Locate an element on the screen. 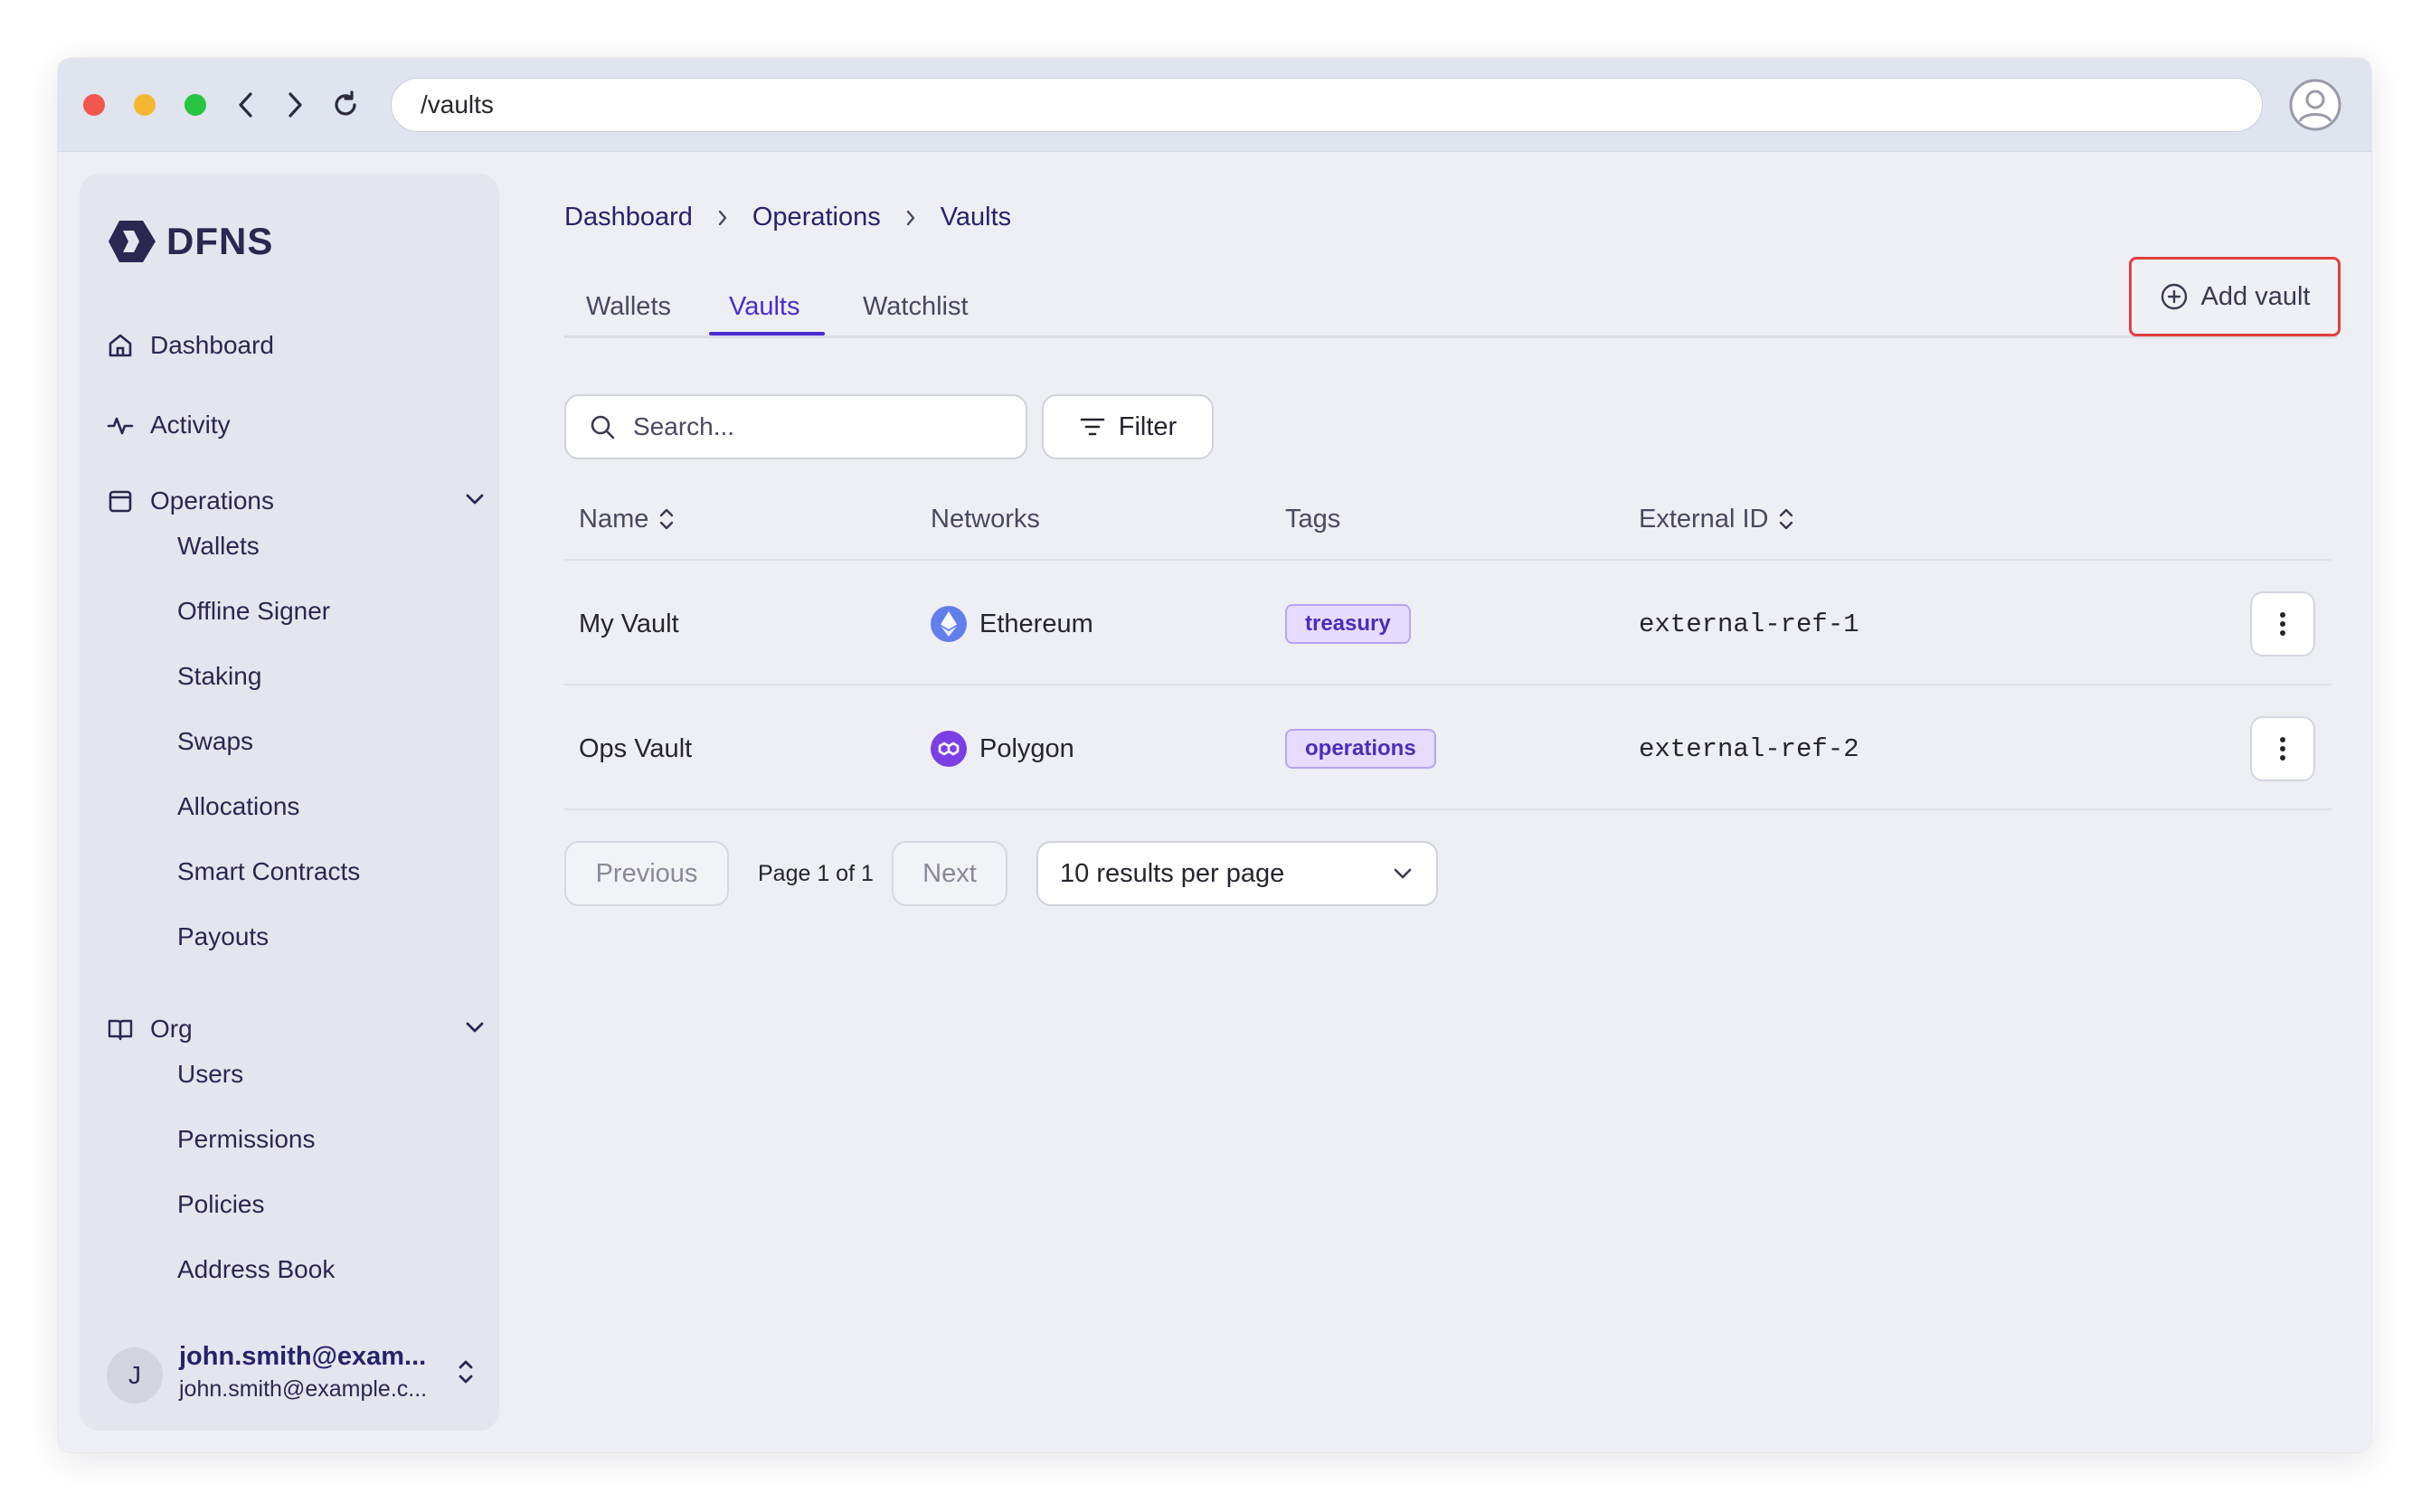 Image resolution: width=2431 pixels, height=1512 pixels. browser-profile-button is located at coordinates (2315, 105).